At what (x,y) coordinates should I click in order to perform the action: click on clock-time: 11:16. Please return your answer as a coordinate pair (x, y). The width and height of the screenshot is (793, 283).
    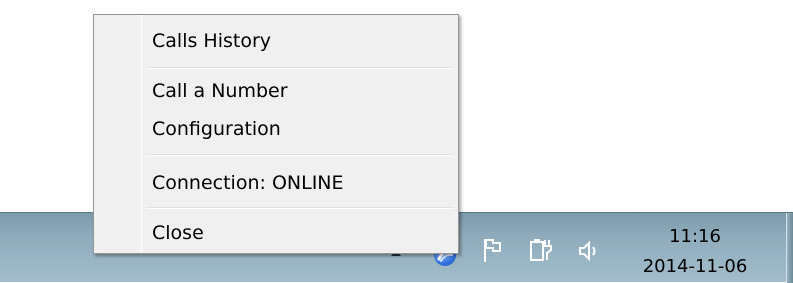
    Looking at the image, I should click on (695, 236).